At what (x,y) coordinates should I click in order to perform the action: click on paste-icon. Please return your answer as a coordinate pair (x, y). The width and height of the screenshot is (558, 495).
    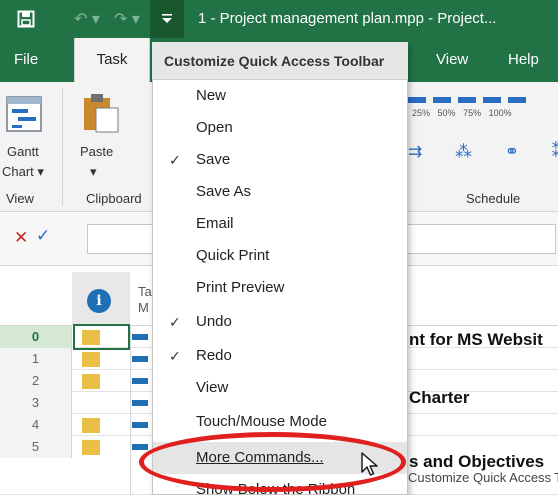
    Looking at the image, I should click on (101, 114).